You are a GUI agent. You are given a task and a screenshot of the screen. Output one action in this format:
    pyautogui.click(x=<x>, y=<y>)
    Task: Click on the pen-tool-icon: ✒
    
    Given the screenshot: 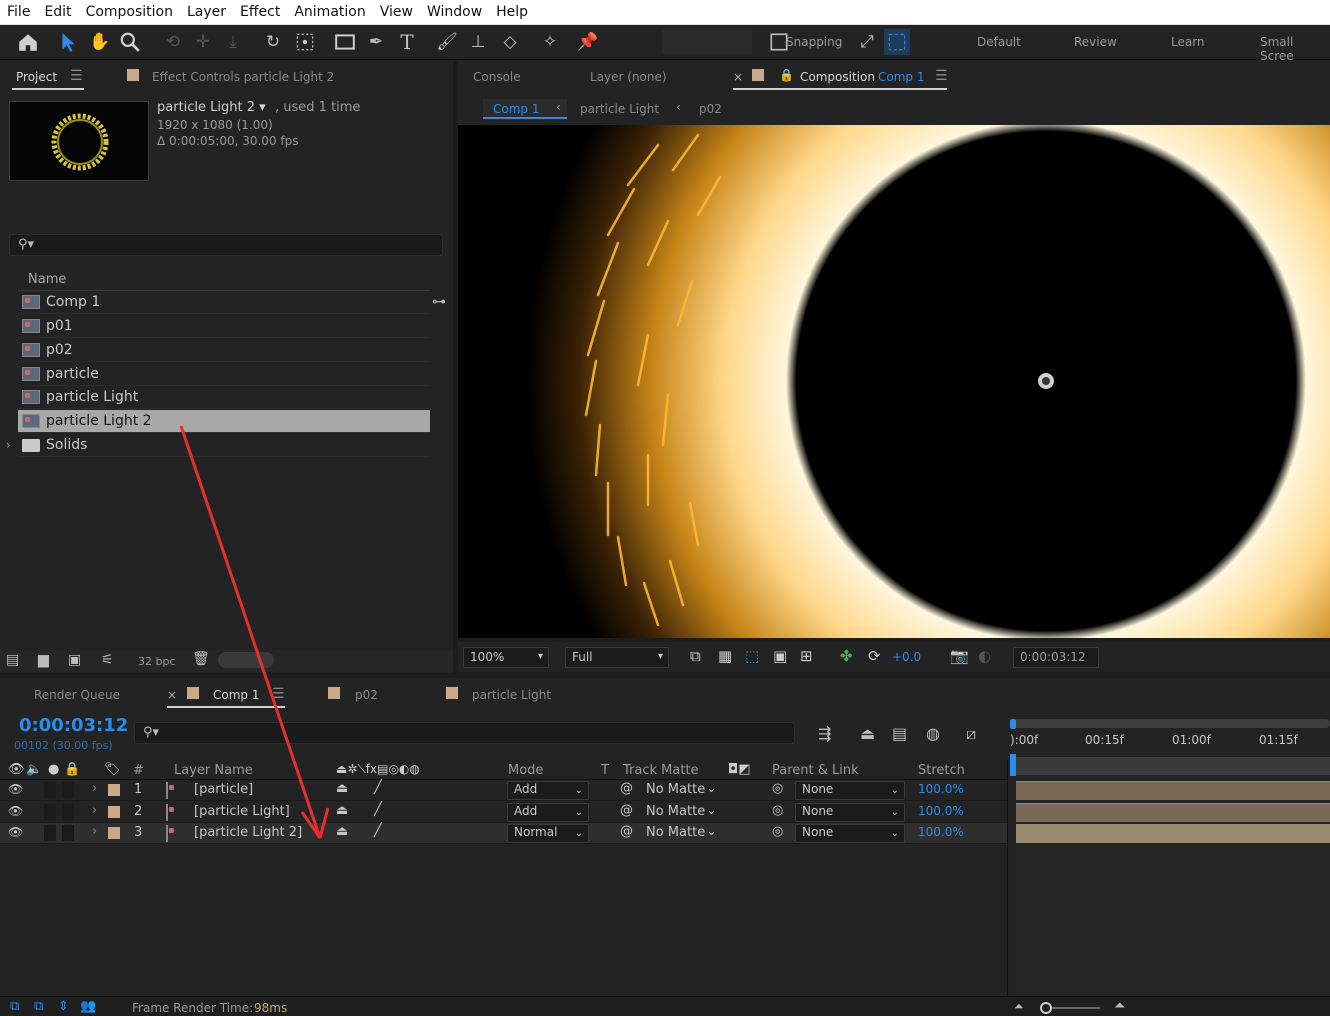 What is the action you would take?
    pyautogui.click(x=376, y=42)
    